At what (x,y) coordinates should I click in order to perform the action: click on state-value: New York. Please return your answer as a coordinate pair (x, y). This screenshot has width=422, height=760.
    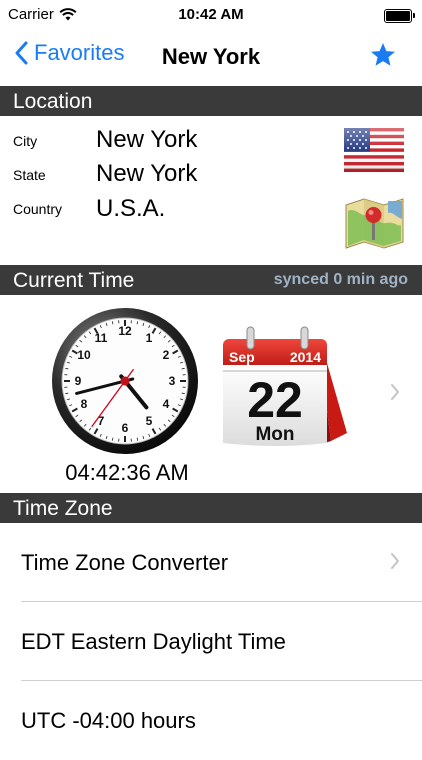
    Looking at the image, I should click on (146, 174).